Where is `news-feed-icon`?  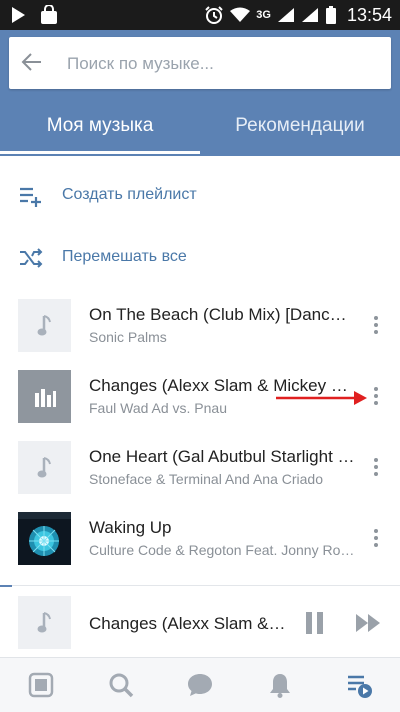 news-feed-icon is located at coordinates (41, 685).